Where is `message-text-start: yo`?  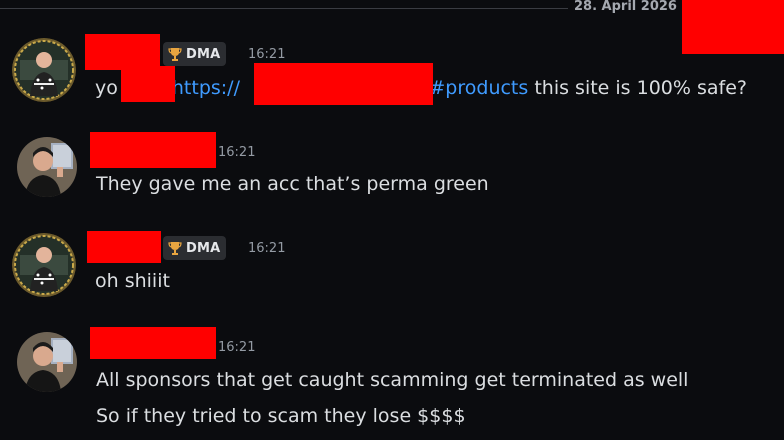
message-text-start: yo is located at coordinates (106, 88).